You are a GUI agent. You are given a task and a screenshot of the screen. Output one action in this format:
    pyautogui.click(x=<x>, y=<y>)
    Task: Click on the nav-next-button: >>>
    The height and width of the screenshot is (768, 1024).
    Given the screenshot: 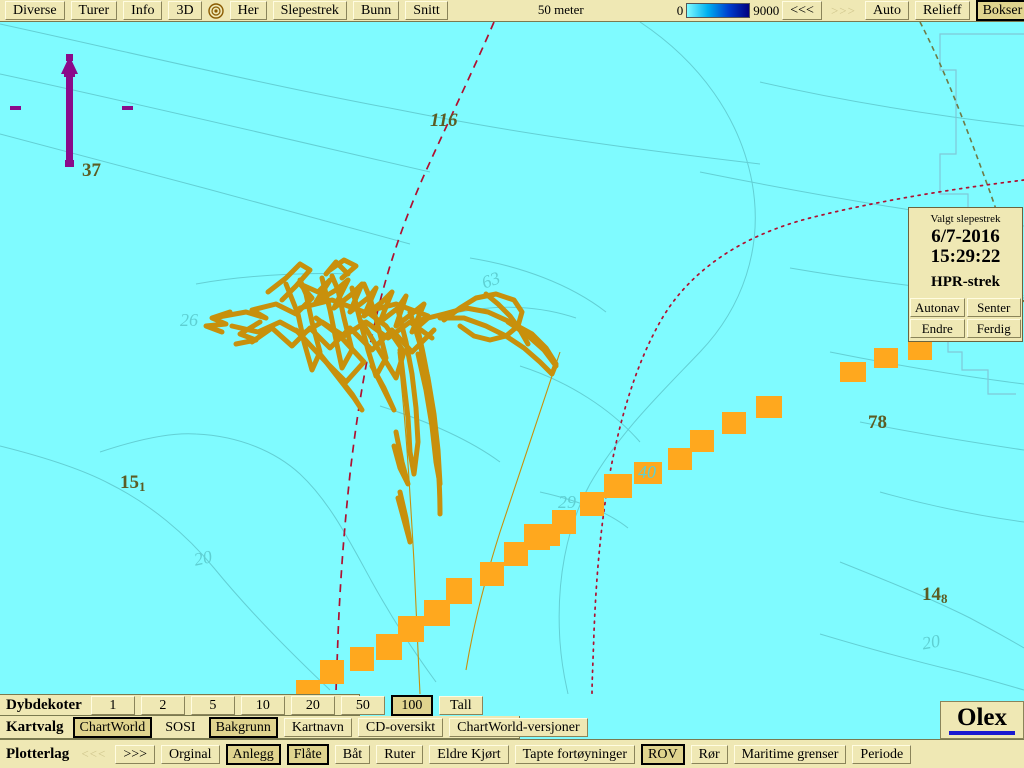 What is the action you would take?
    pyautogui.click(x=843, y=11)
    